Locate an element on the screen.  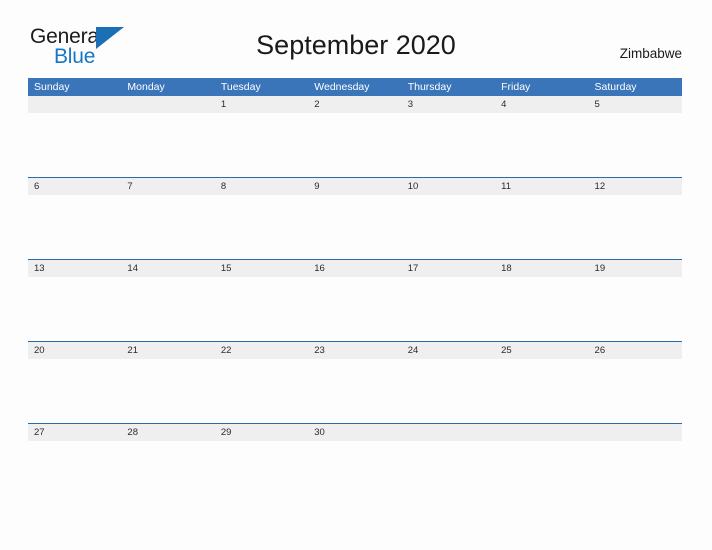
calendar-week-row: 6 7 8 9 10 11 12 is located at coordinates (355, 218).